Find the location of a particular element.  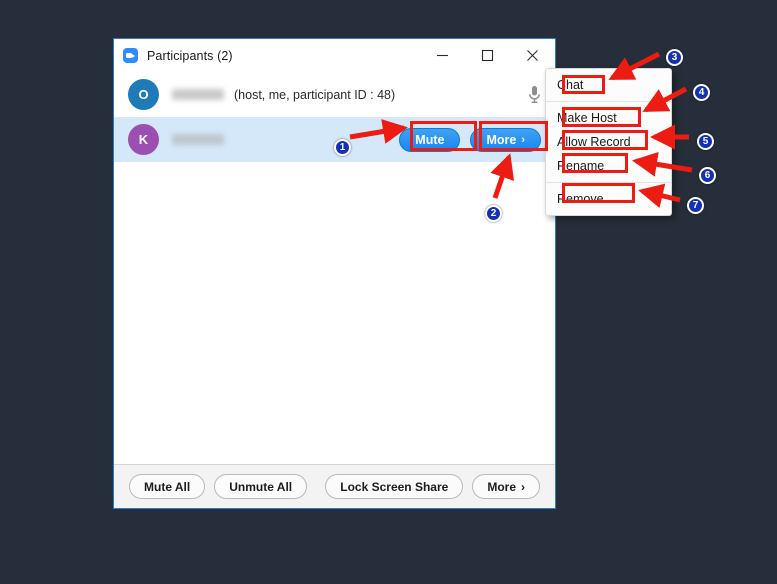

minimize-icon is located at coordinates (442, 55).